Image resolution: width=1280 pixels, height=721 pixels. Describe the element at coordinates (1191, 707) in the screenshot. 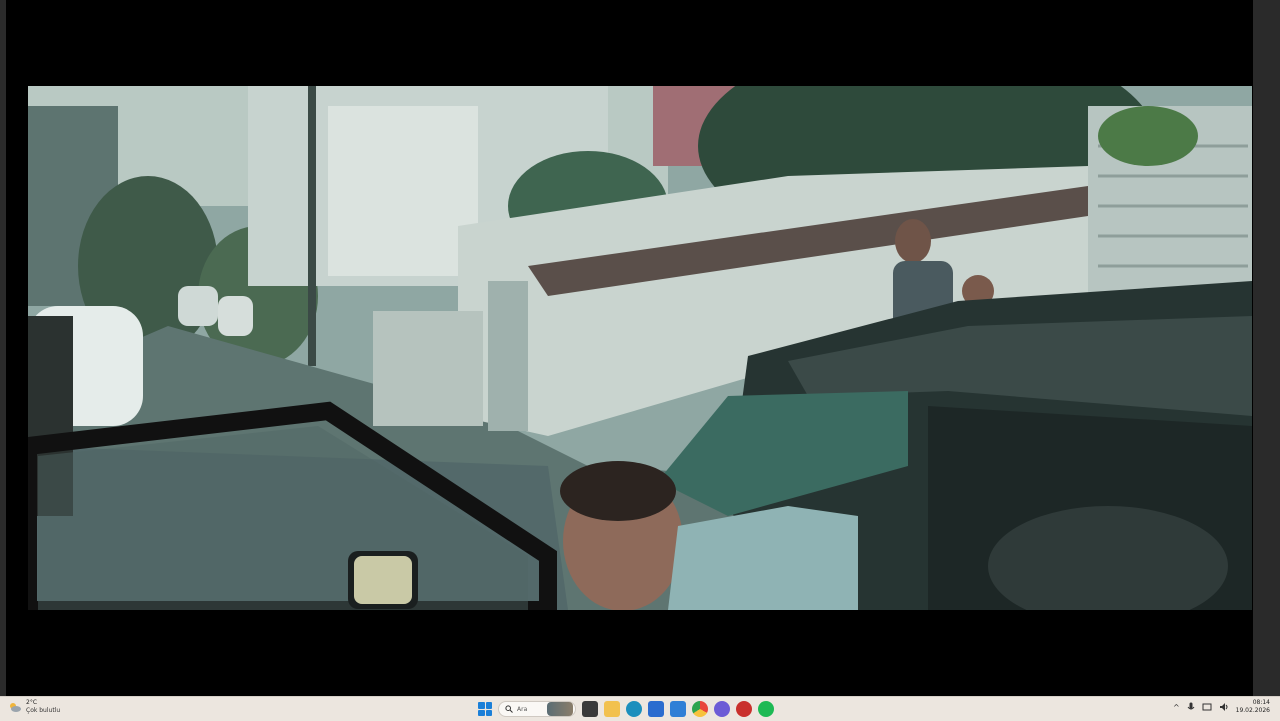

I see `microphone-icon` at that location.